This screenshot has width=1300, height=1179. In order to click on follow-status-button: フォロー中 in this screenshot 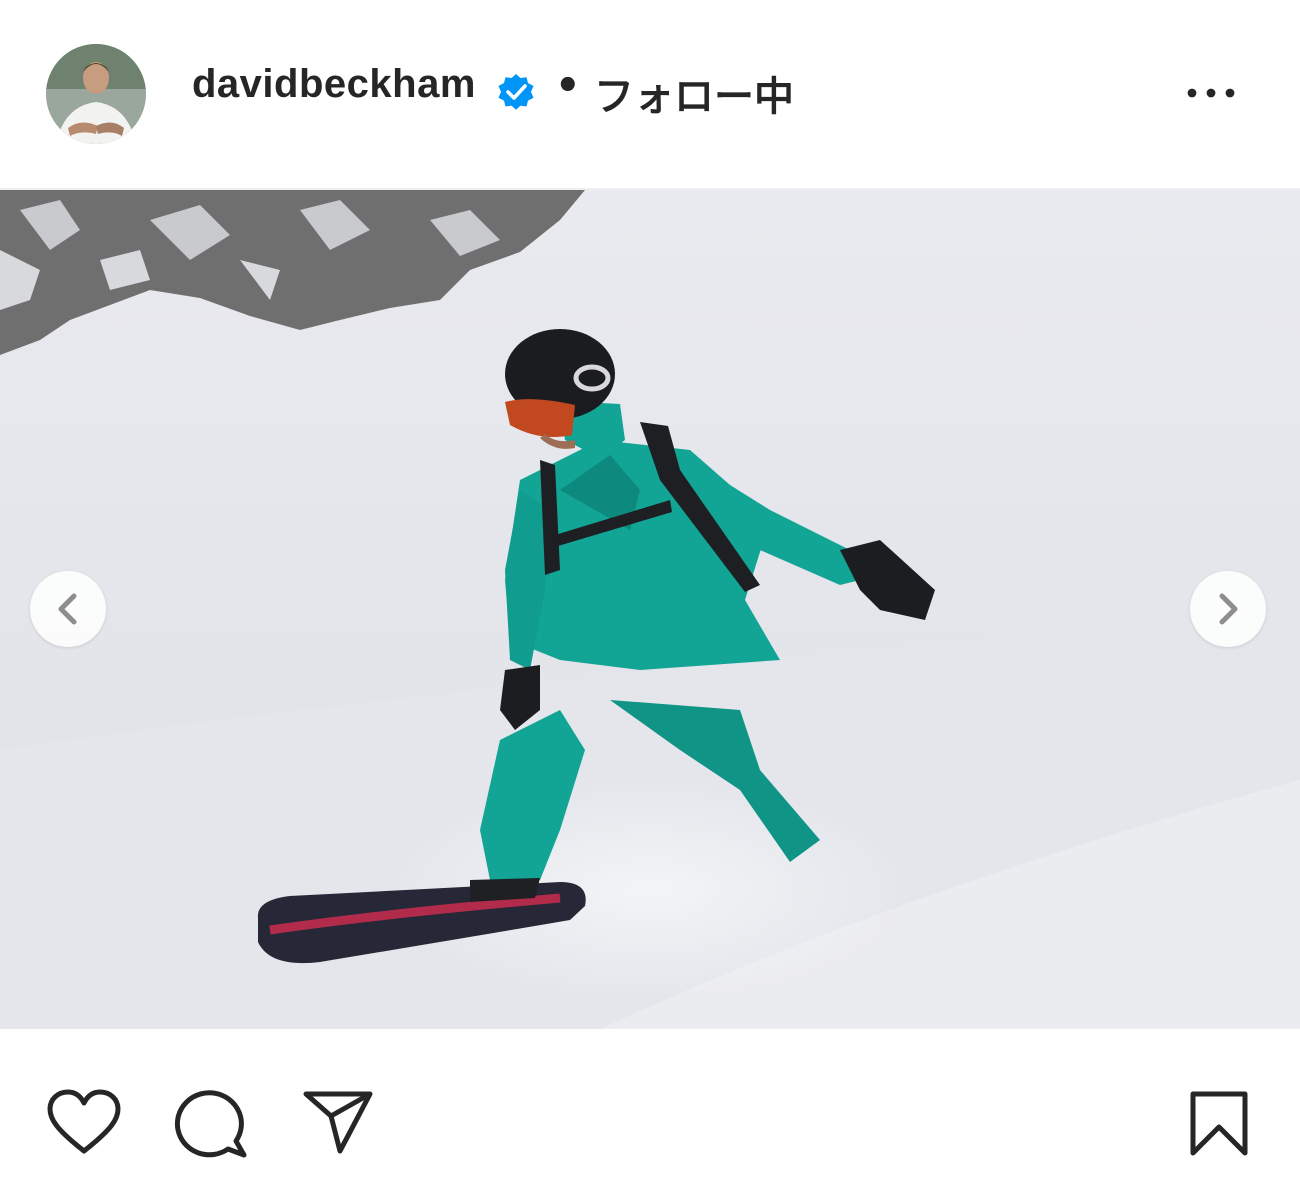, I will do `click(694, 93)`.